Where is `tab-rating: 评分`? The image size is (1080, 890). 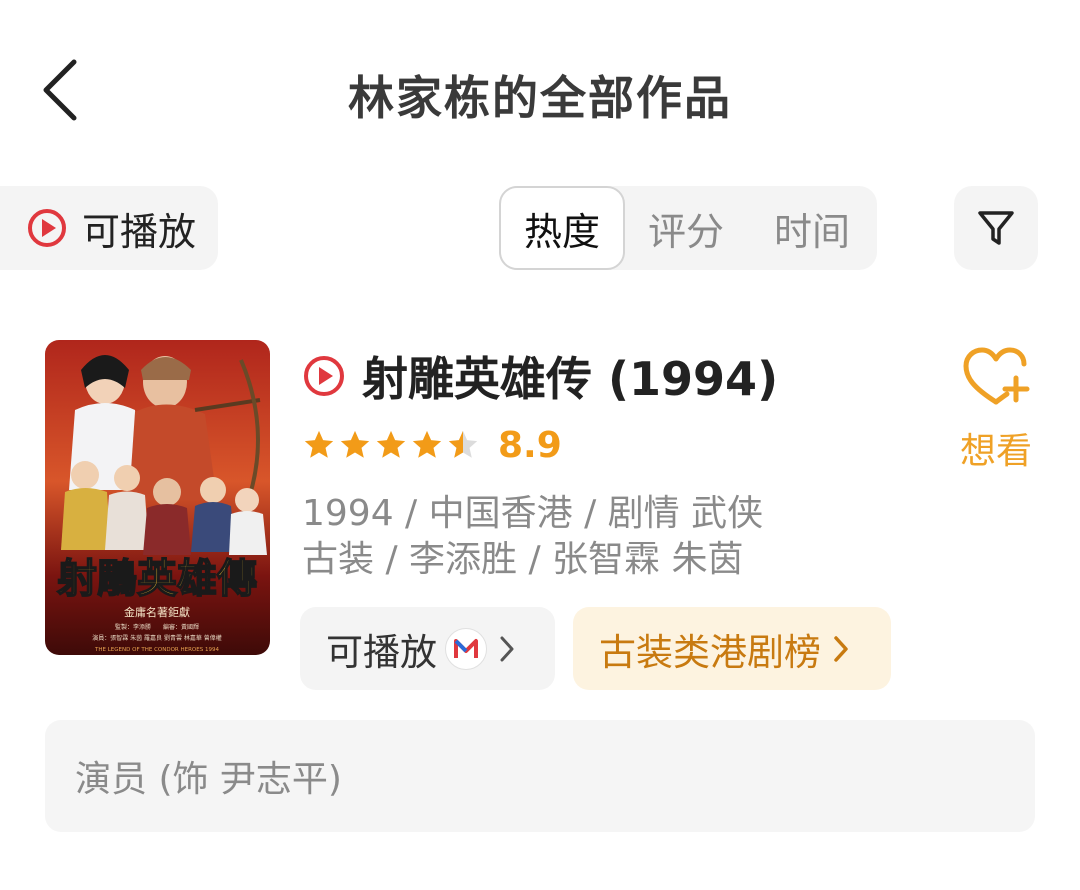
tab-rating: 评分 is located at coordinates (686, 228).